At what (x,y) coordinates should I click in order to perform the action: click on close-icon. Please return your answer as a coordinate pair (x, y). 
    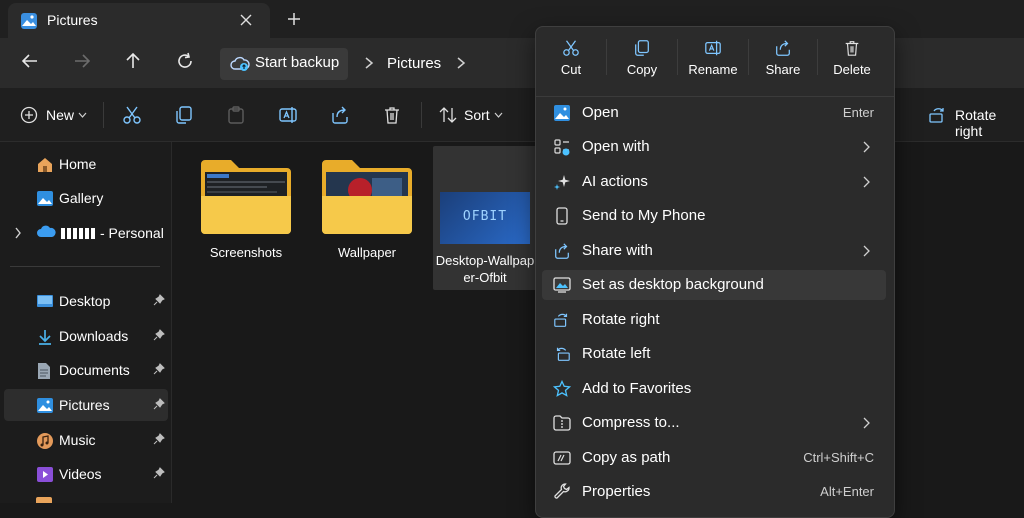
    Looking at the image, I should click on (246, 20).